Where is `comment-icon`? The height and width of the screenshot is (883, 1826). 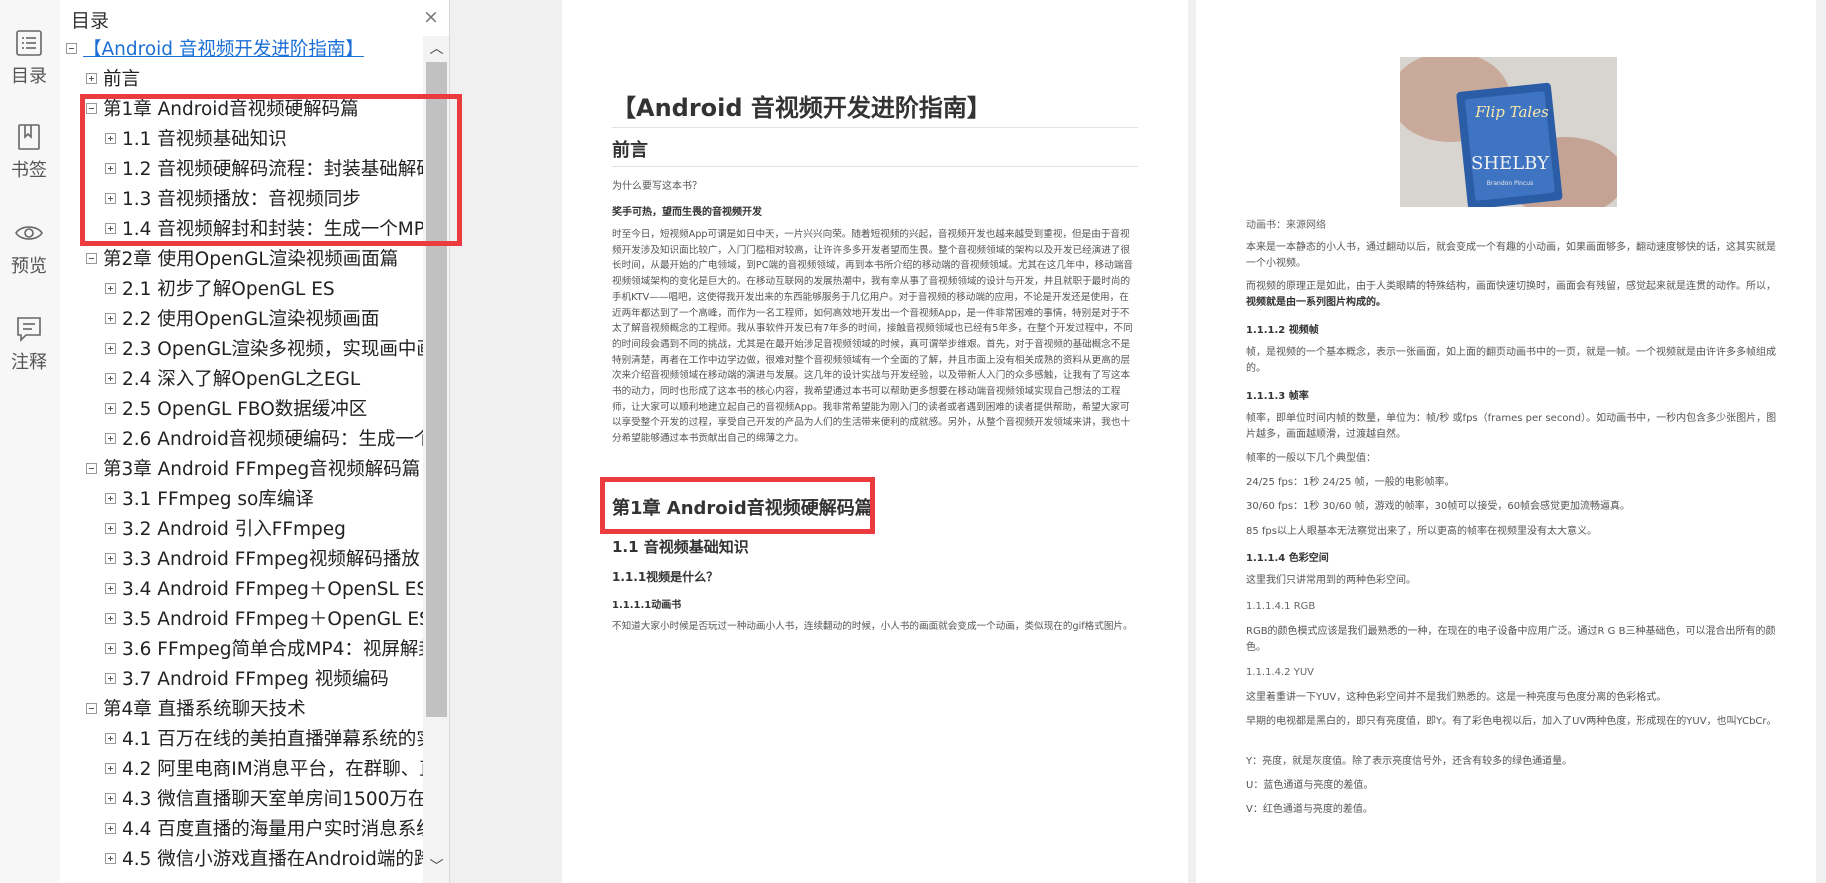
comment-icon is located at coordinates (29, 329).